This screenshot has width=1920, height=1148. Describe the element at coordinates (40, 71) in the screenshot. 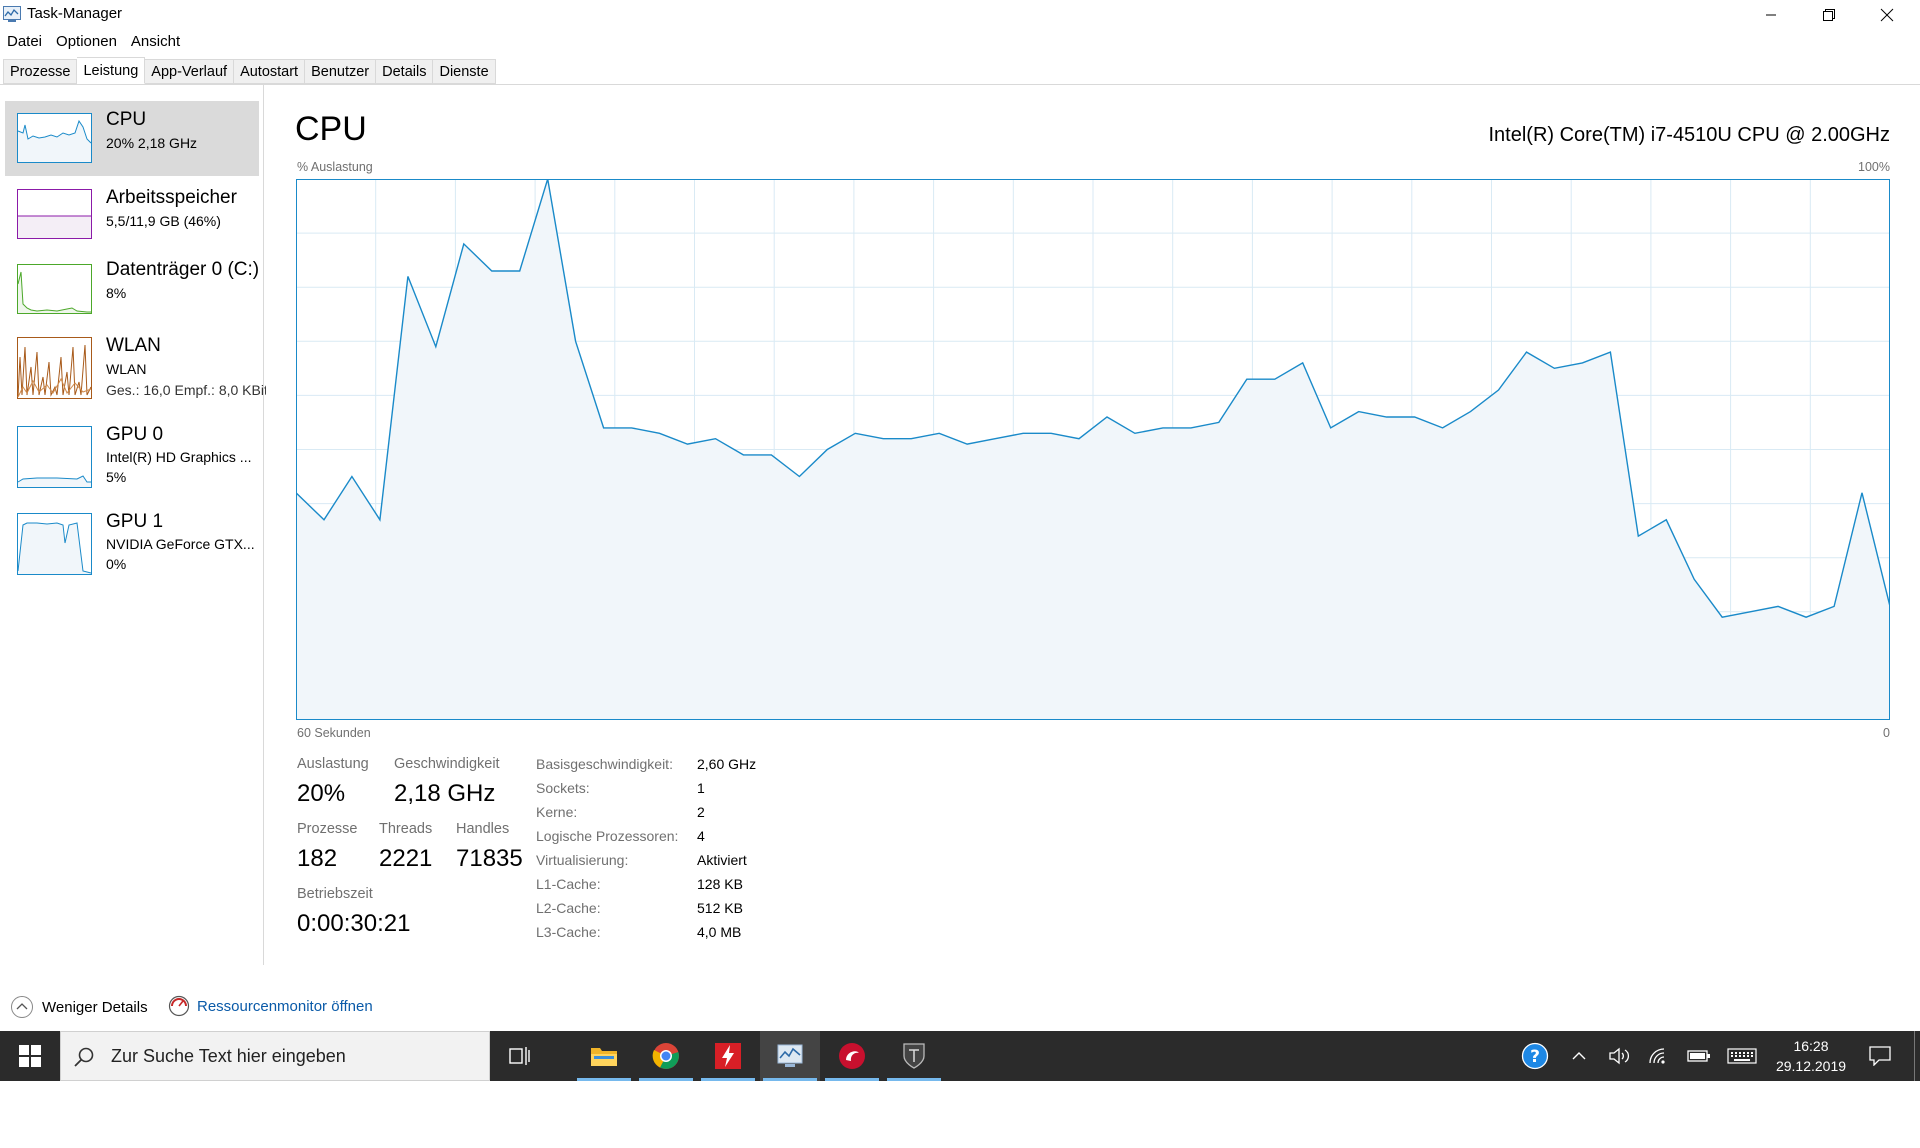

I see `tab-prozesse: Prozesse` at that location.